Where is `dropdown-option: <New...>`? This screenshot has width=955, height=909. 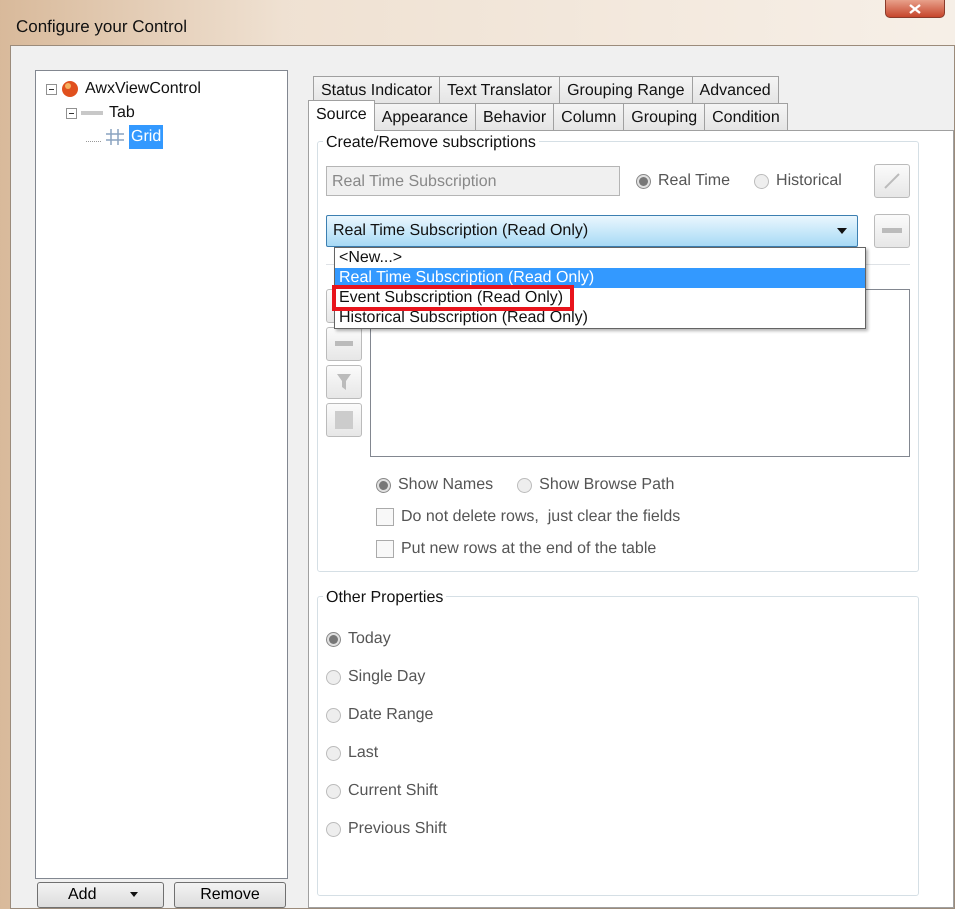 dropdown-option: <New...> is located at coordinates (600, 258).